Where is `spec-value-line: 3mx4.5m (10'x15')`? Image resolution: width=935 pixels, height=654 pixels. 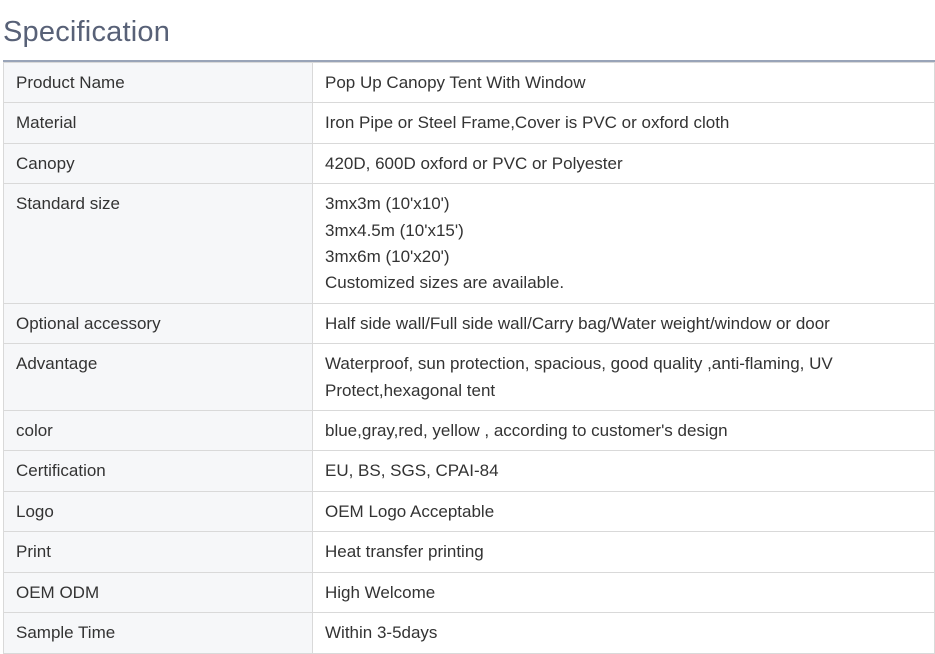
spec-value-line: 3mx4.5m (10'x15') is located at coordinates (394, 230).